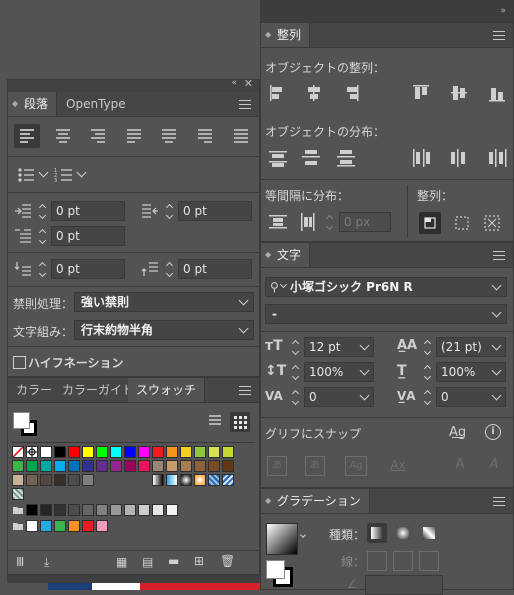 This screenshot has width=514, height=595. What do you see at coordinates (169, 136) in the screenshot?
I see `justify-center-button` at bounding box center [169, 136].